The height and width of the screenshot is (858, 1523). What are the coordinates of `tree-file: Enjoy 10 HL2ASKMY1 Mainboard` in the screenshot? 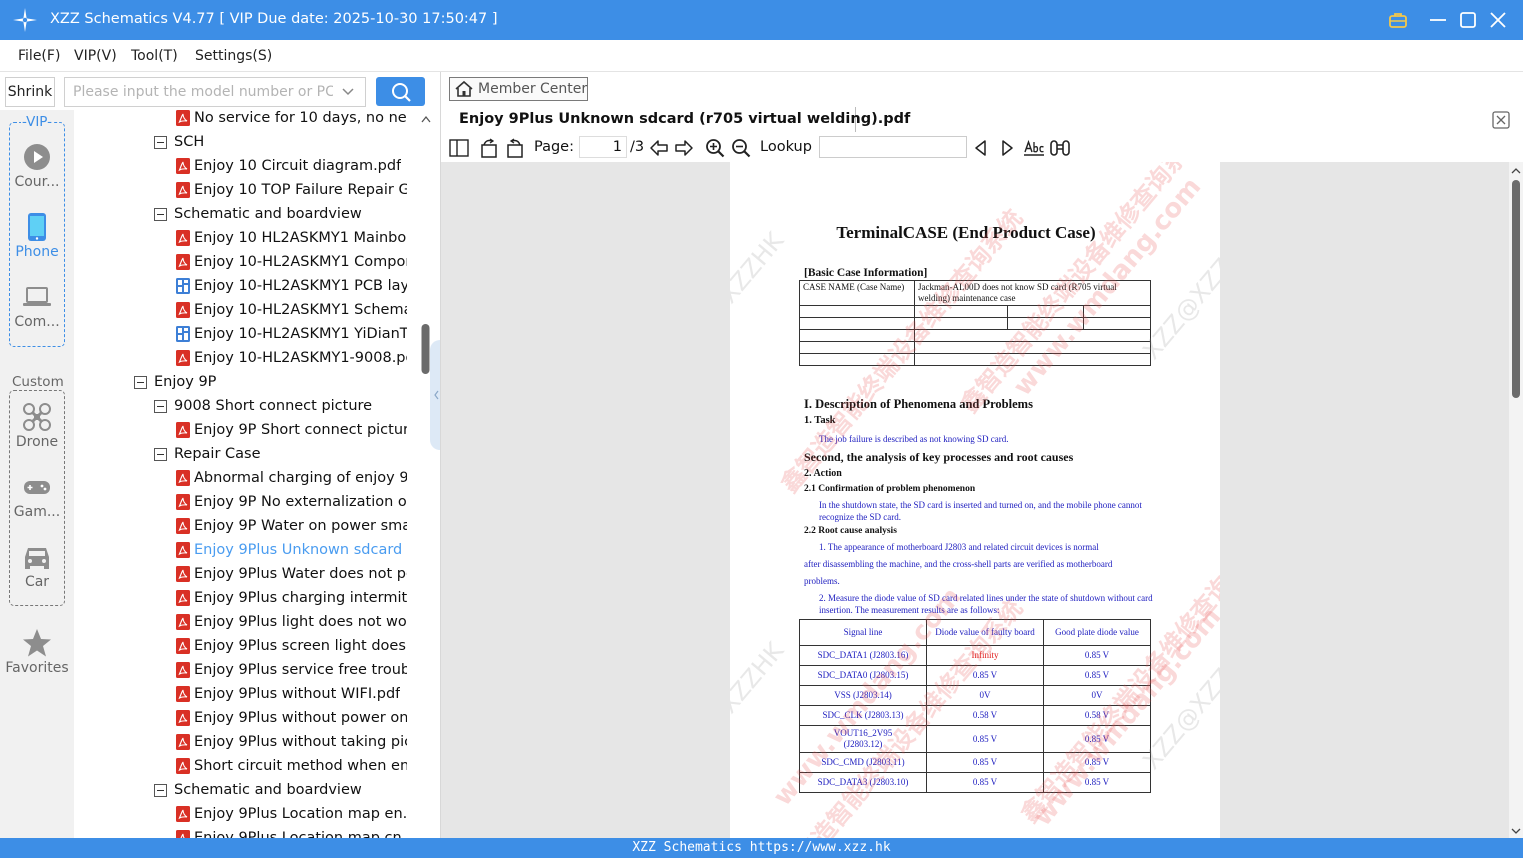 It's located at (291, 238).